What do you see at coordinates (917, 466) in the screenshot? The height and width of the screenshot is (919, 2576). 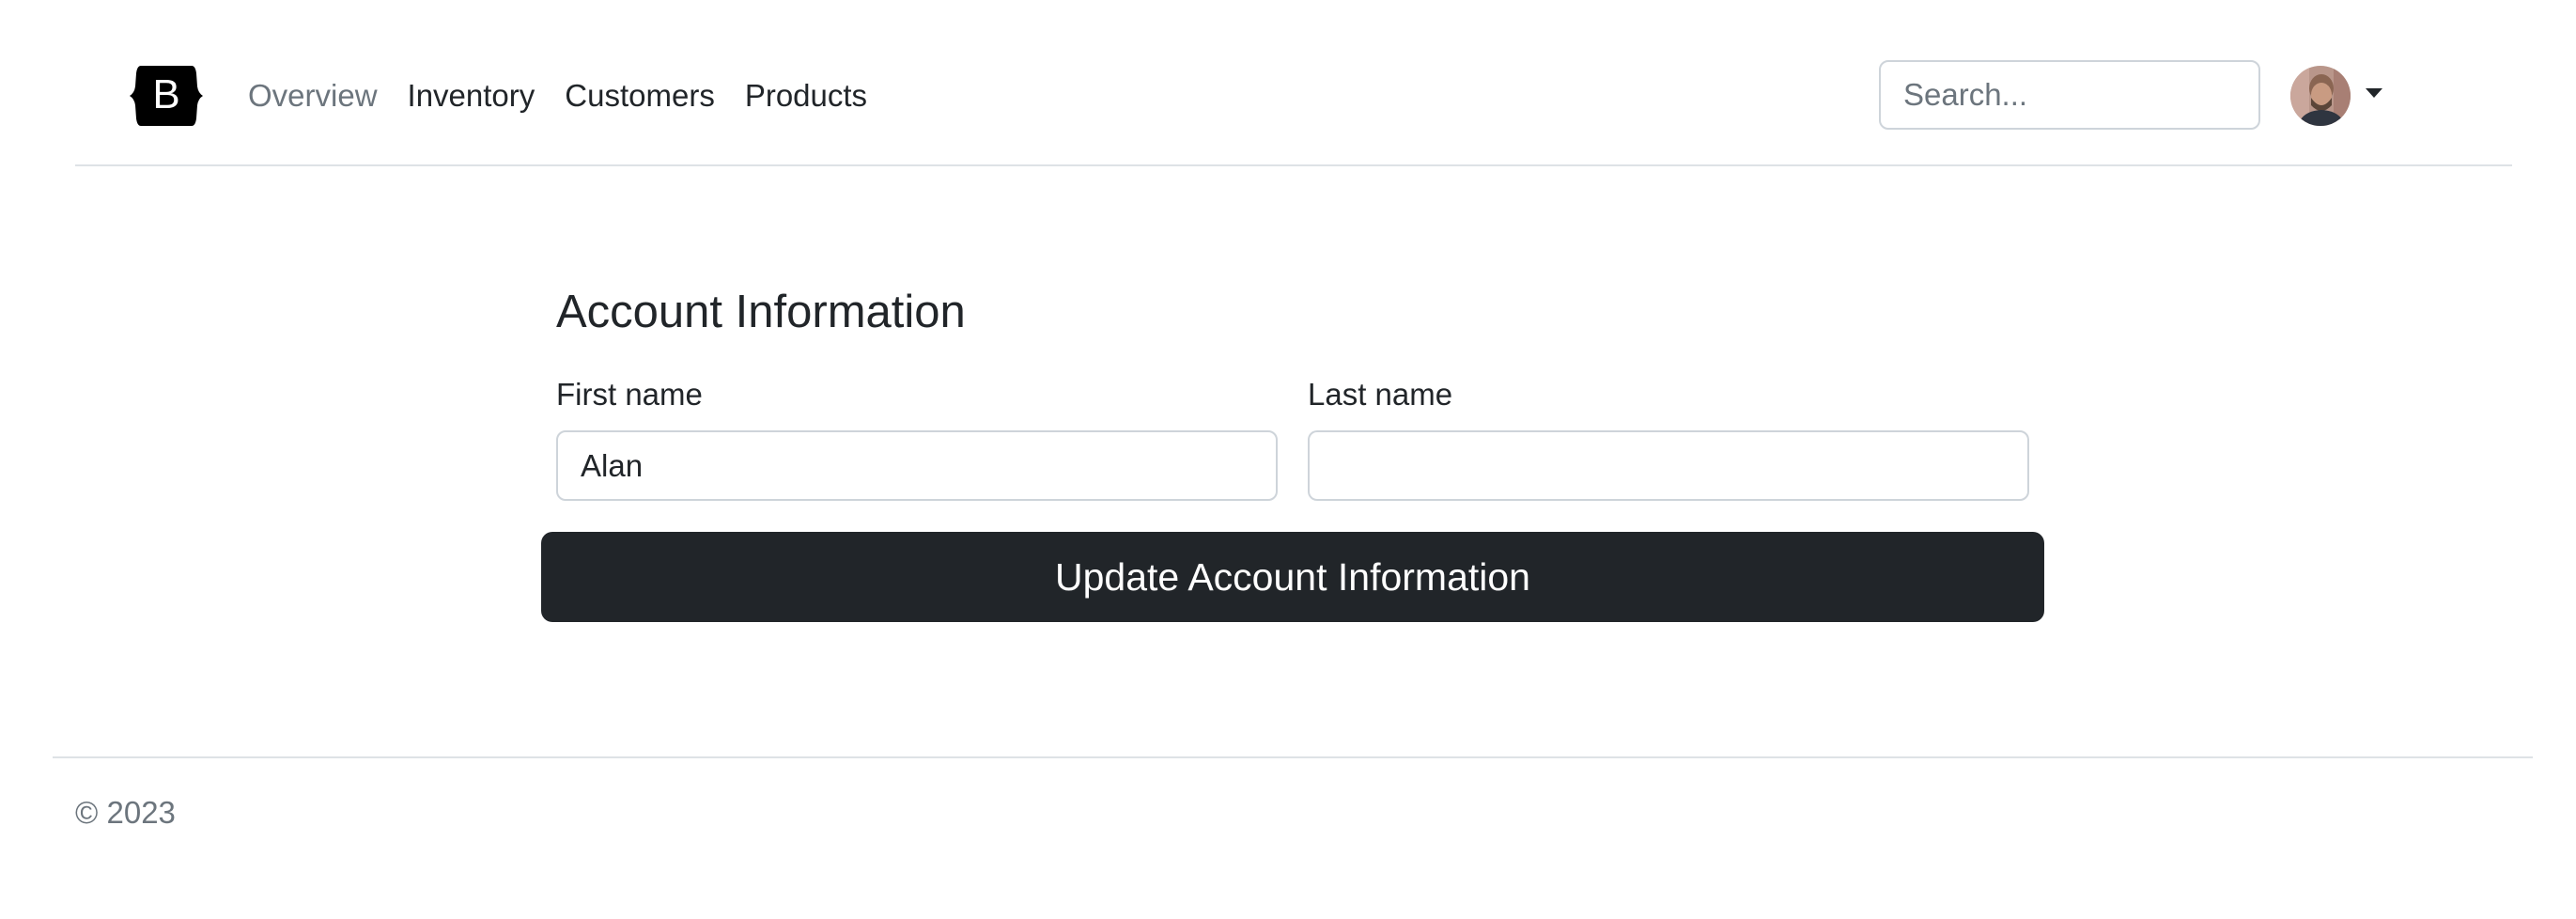 I see `first-name-field` at bounding box center [917, 466].